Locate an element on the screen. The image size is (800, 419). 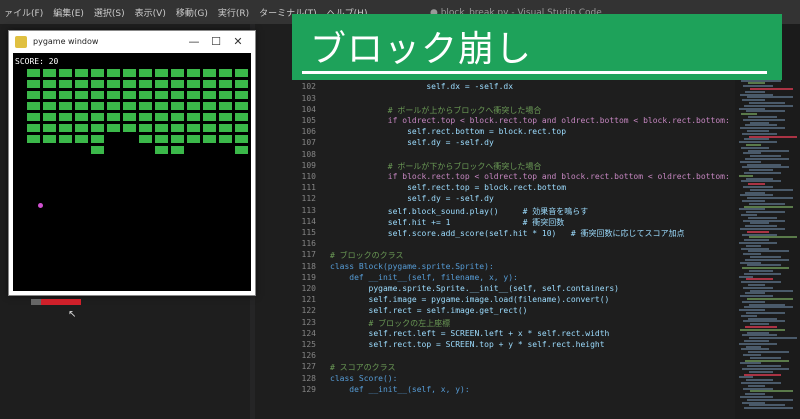
paddle-tag is located at coordinates (36, 302).